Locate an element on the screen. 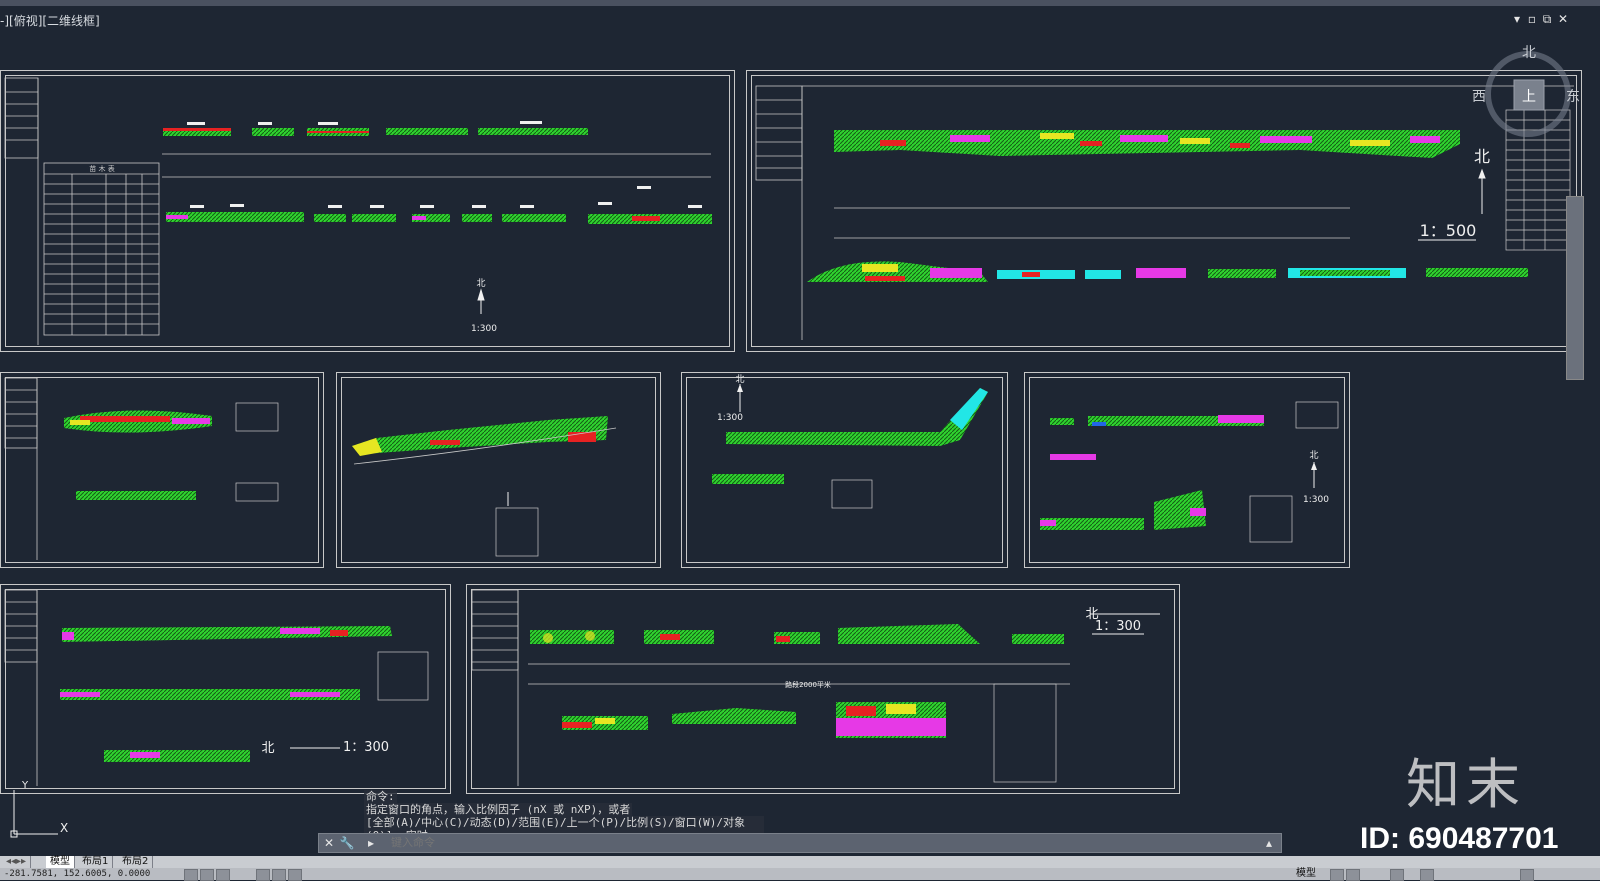 This screenshot has height=881, width=1600. ortho-toggle-icon is located at coordinates (223, 875).